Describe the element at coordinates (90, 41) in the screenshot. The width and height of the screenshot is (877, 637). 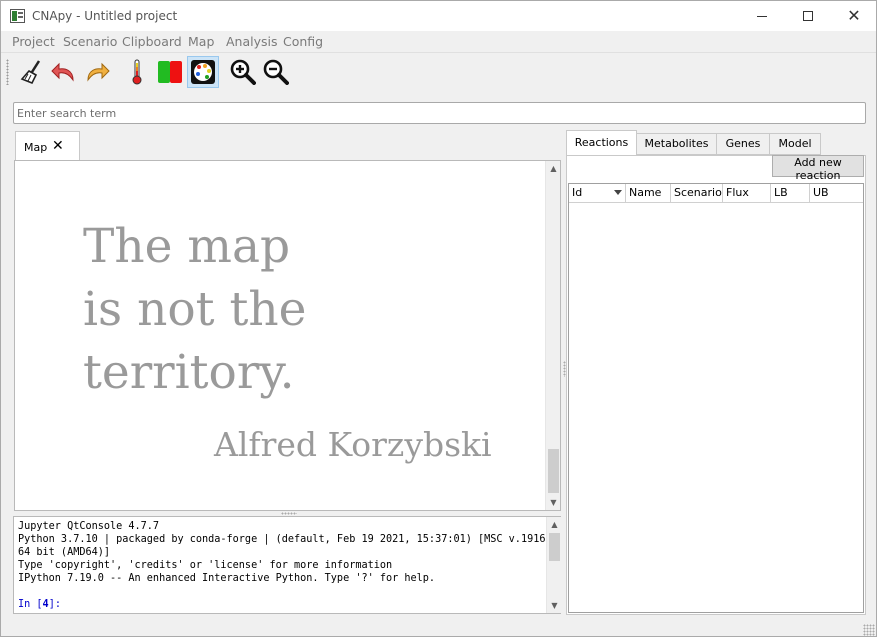
I see `menu-scenario: Scenario` at that location.